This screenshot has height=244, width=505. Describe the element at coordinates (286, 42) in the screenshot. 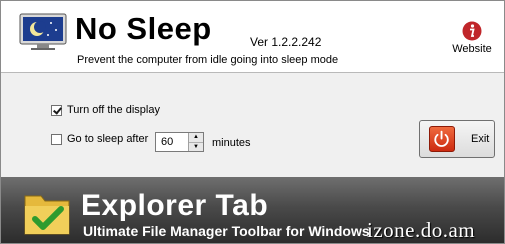

I see `version-label: Ver 1.2.2.242` at that location.